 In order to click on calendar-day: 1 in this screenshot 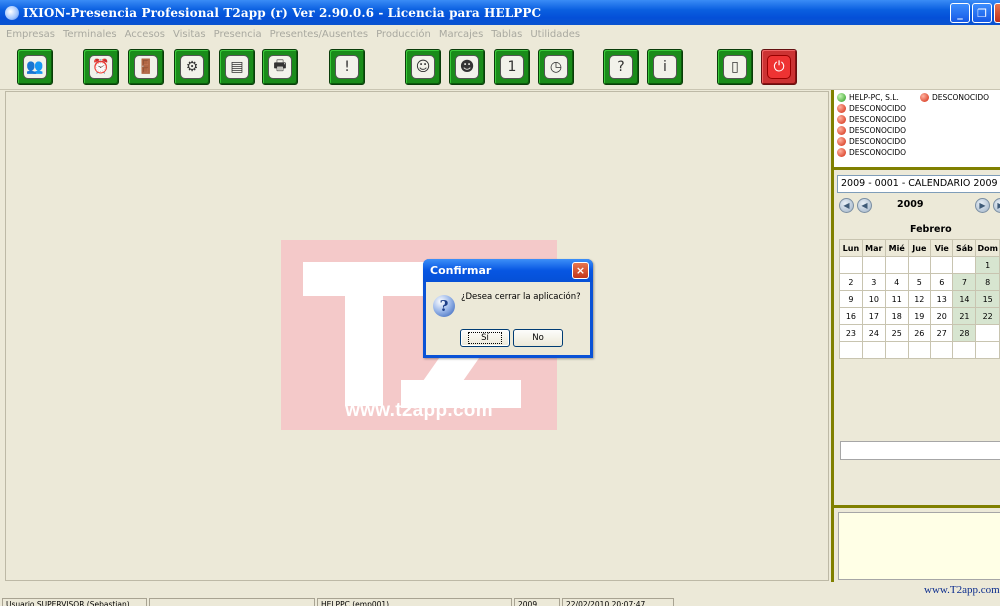, I will do `click(987, 265)`.